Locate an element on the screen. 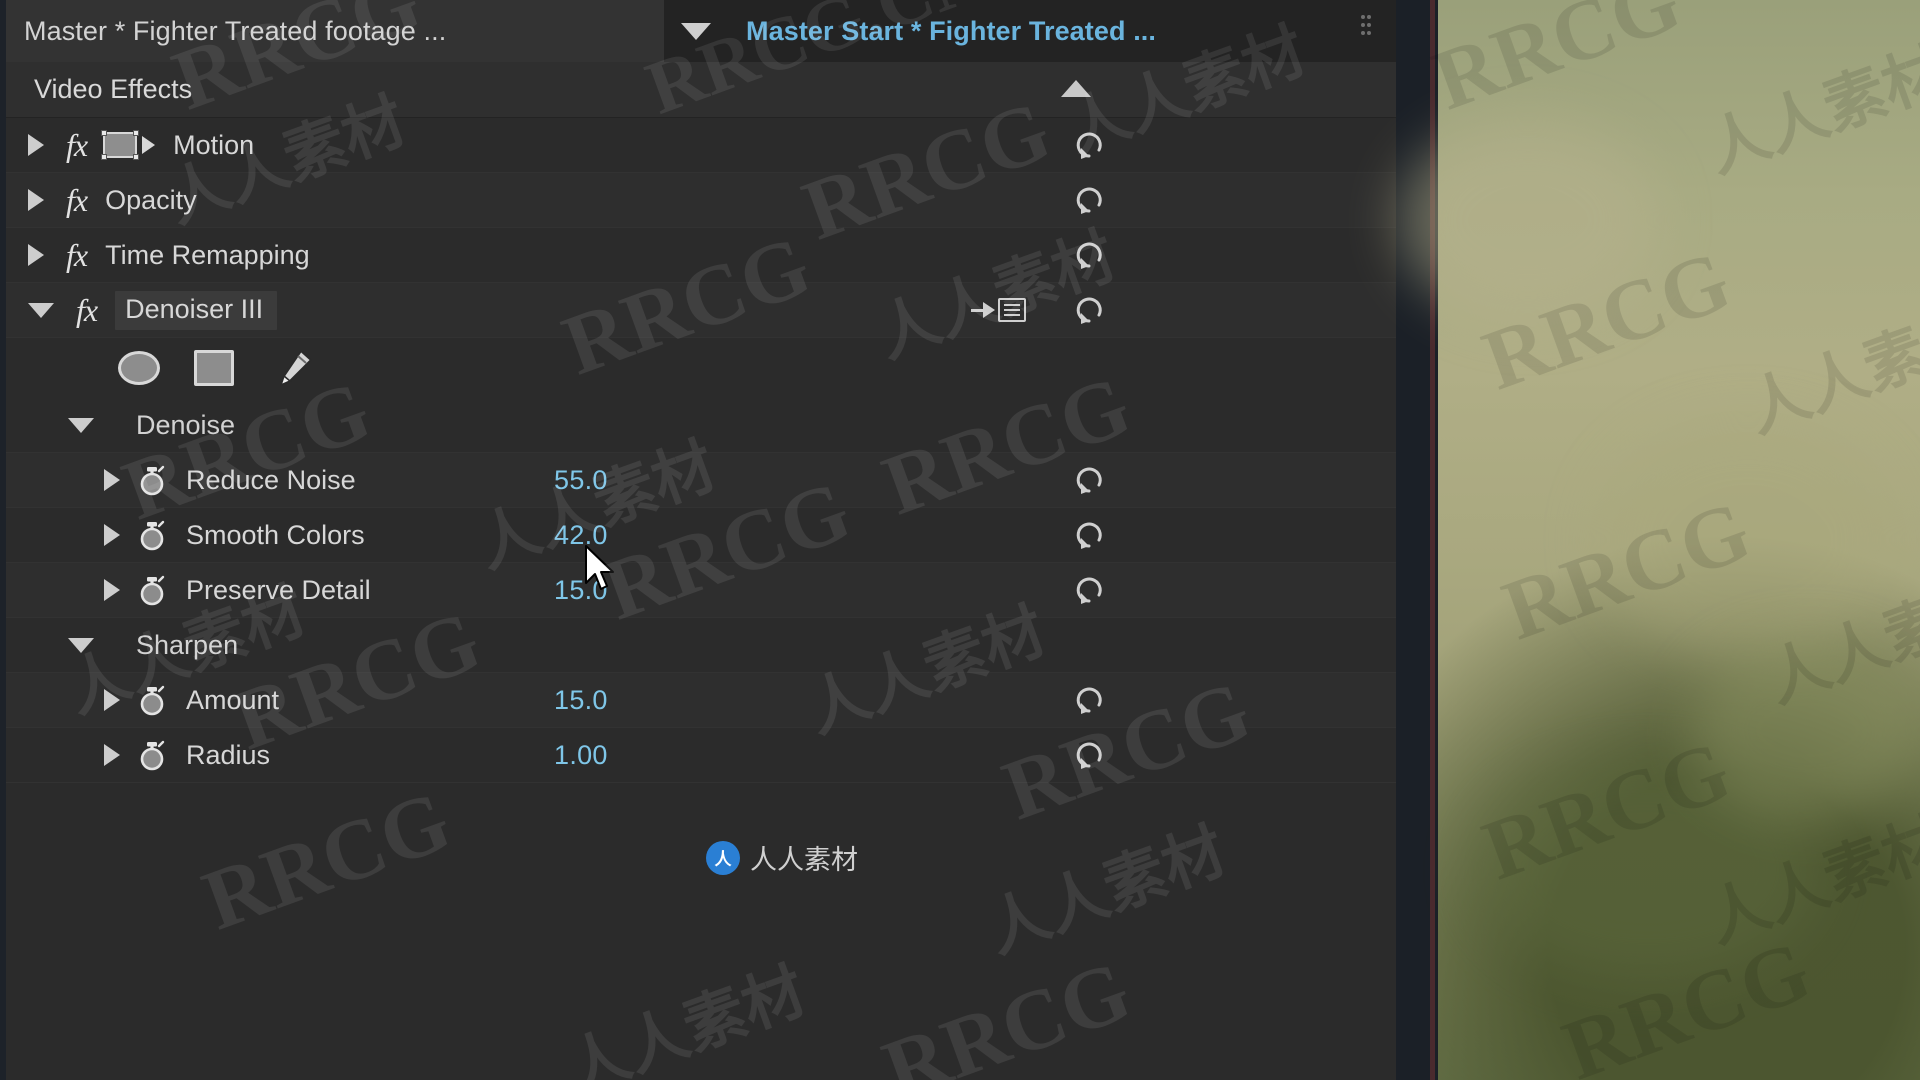  effect-label: Denoiser III is located at coordinates (196, 310).